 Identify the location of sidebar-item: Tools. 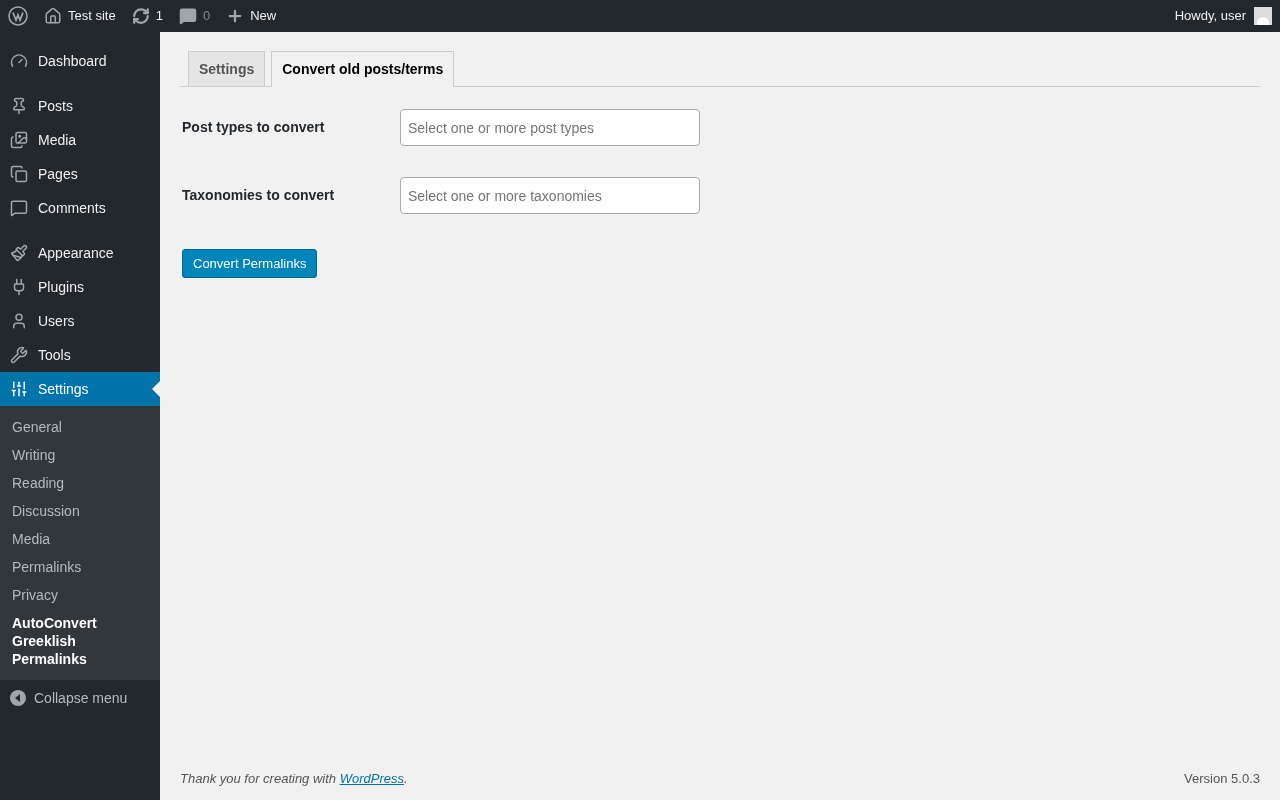
(80, 355).